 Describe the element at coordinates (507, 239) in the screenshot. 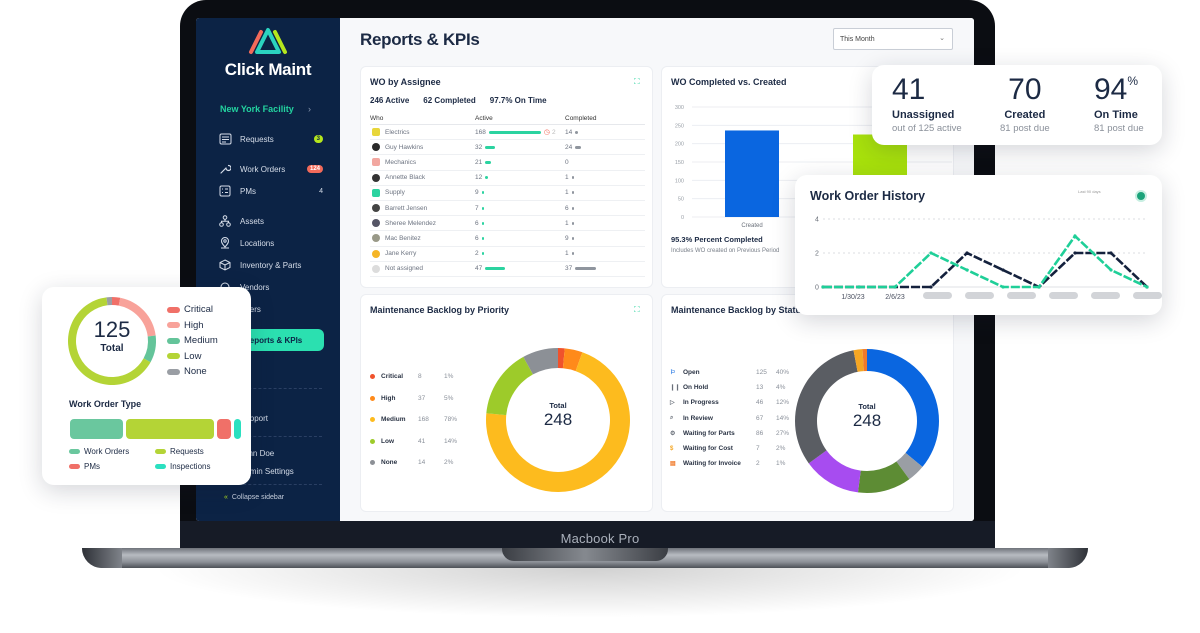

I see `table-row: Mac Benitez 6 9` at that location.